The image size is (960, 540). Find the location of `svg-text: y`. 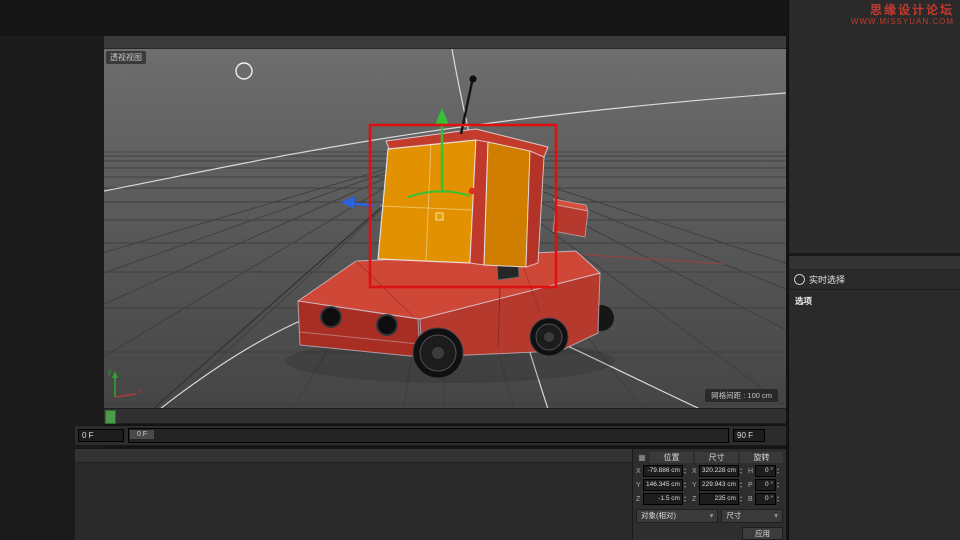

svg-text: y is located at coordinates (110, 372).